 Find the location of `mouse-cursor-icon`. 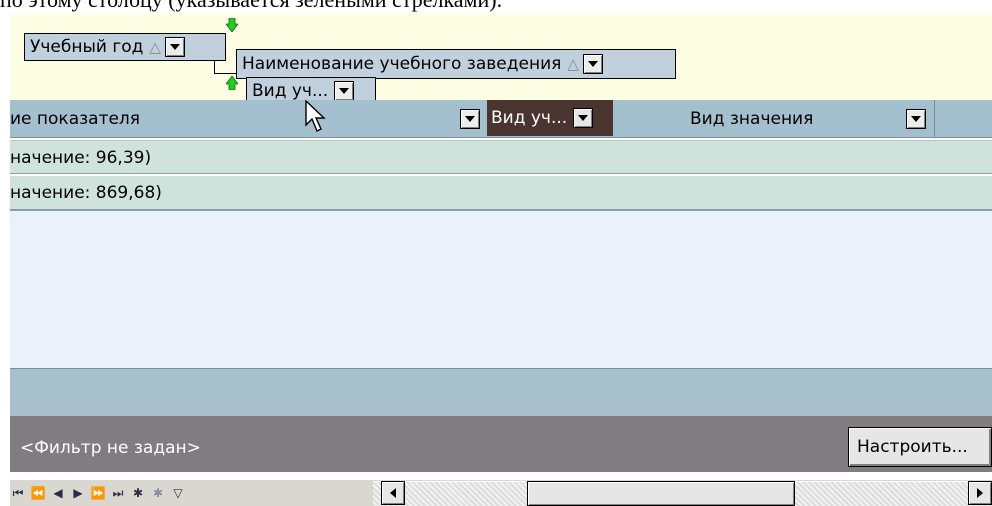

mouse-cursor-icon is located at coordinates (315, 116).